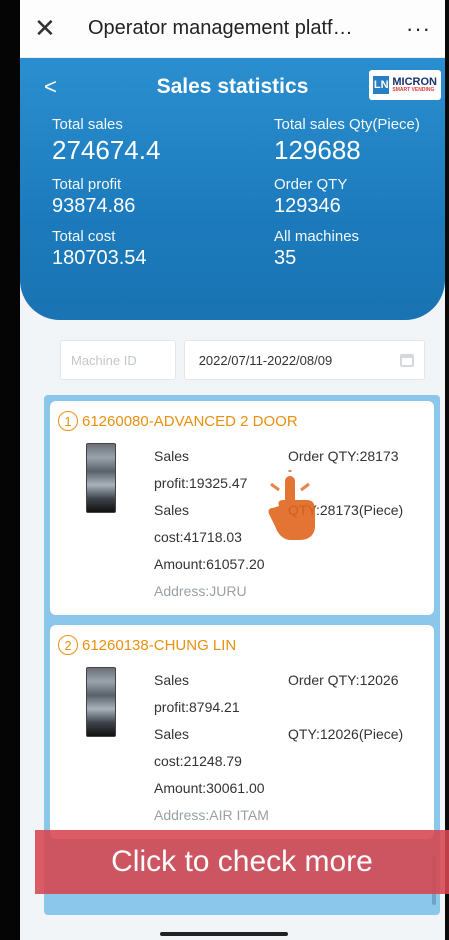 Image resolution: width=449 pixels, height=940 pixels. Describe the element at coordinates (68, 645) in the screenshot. I see `machine-index-badge: 2` at that location.